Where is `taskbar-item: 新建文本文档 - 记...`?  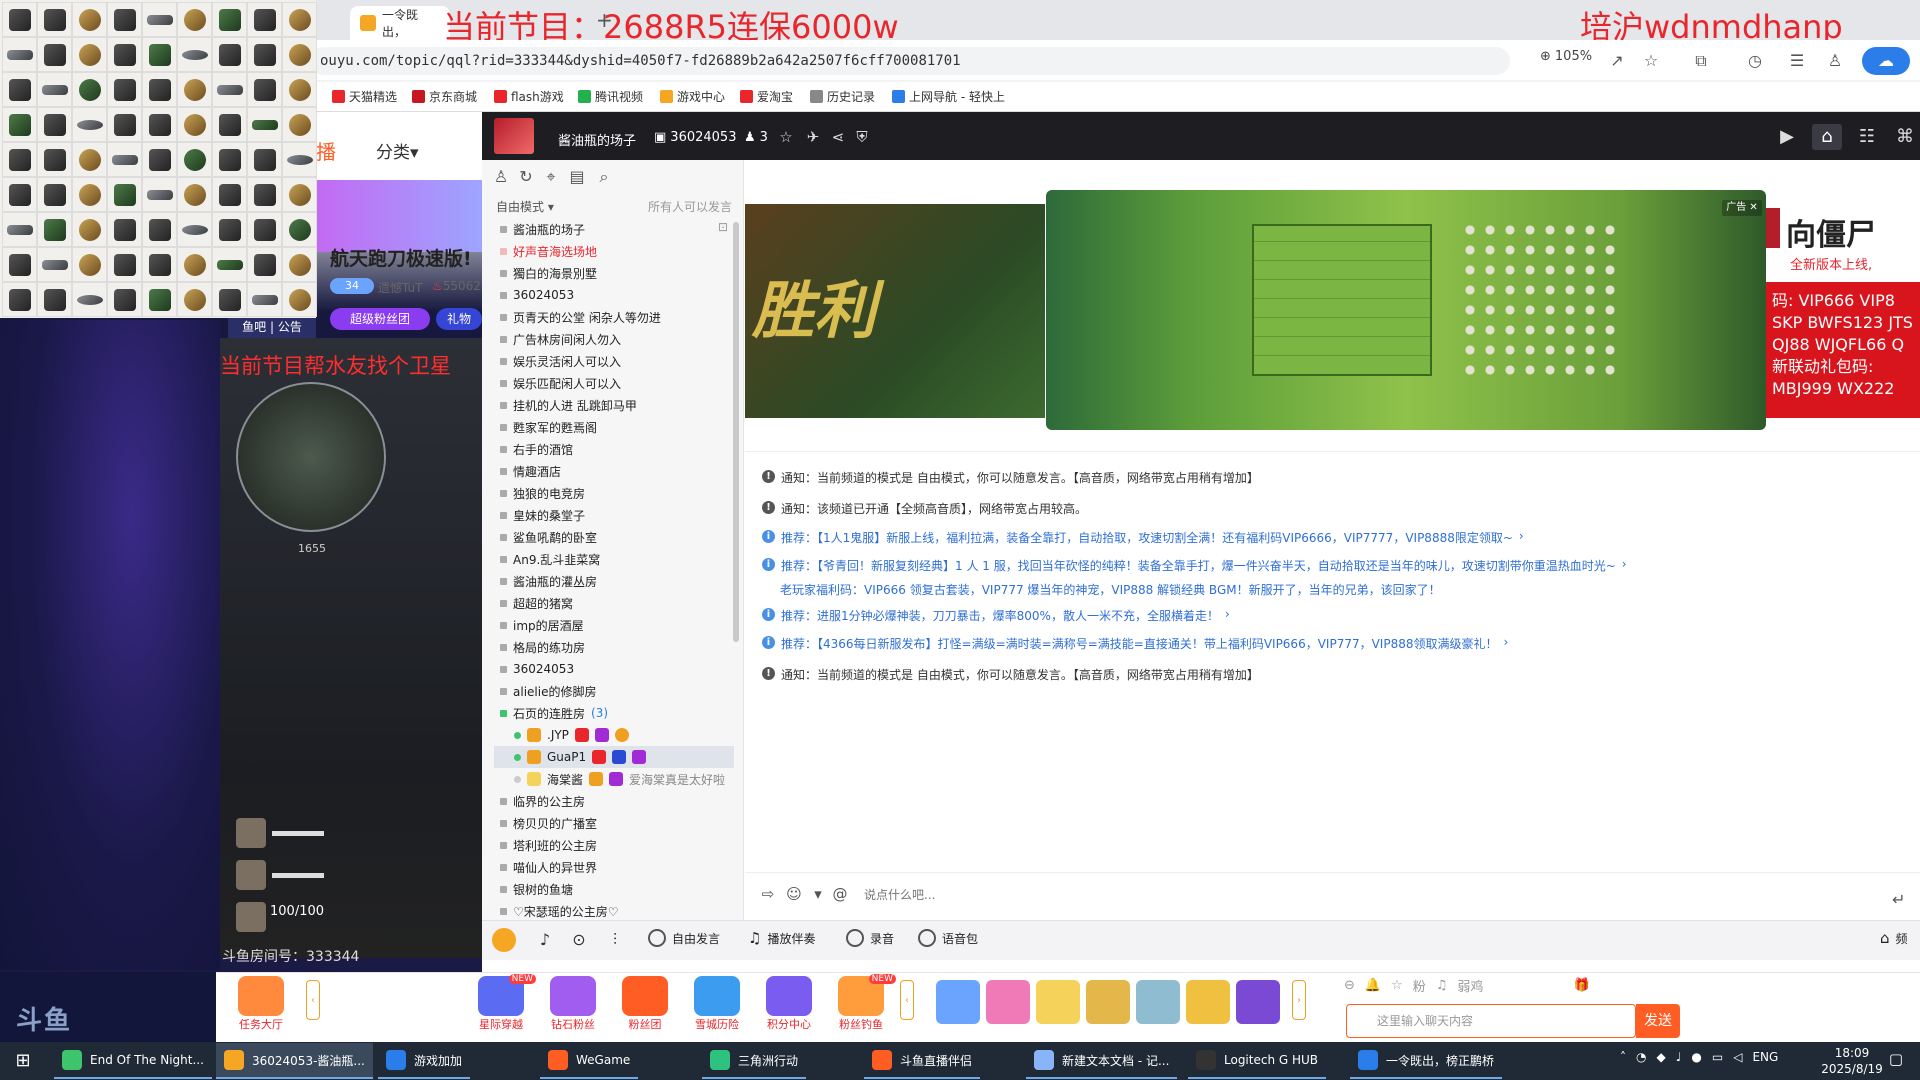 taskbar-item: 新建文本文档 - 记... is located at coordinates (1102, 1061).